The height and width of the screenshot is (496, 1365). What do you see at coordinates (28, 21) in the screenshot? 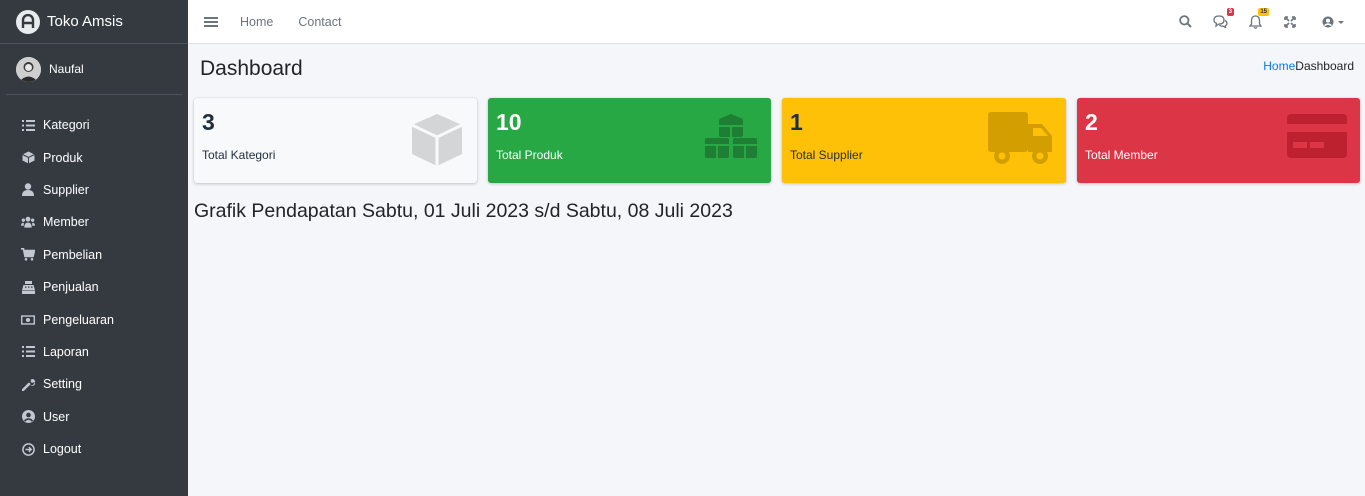
I see `brand-logo-icon` at bounding box center [28, 21].